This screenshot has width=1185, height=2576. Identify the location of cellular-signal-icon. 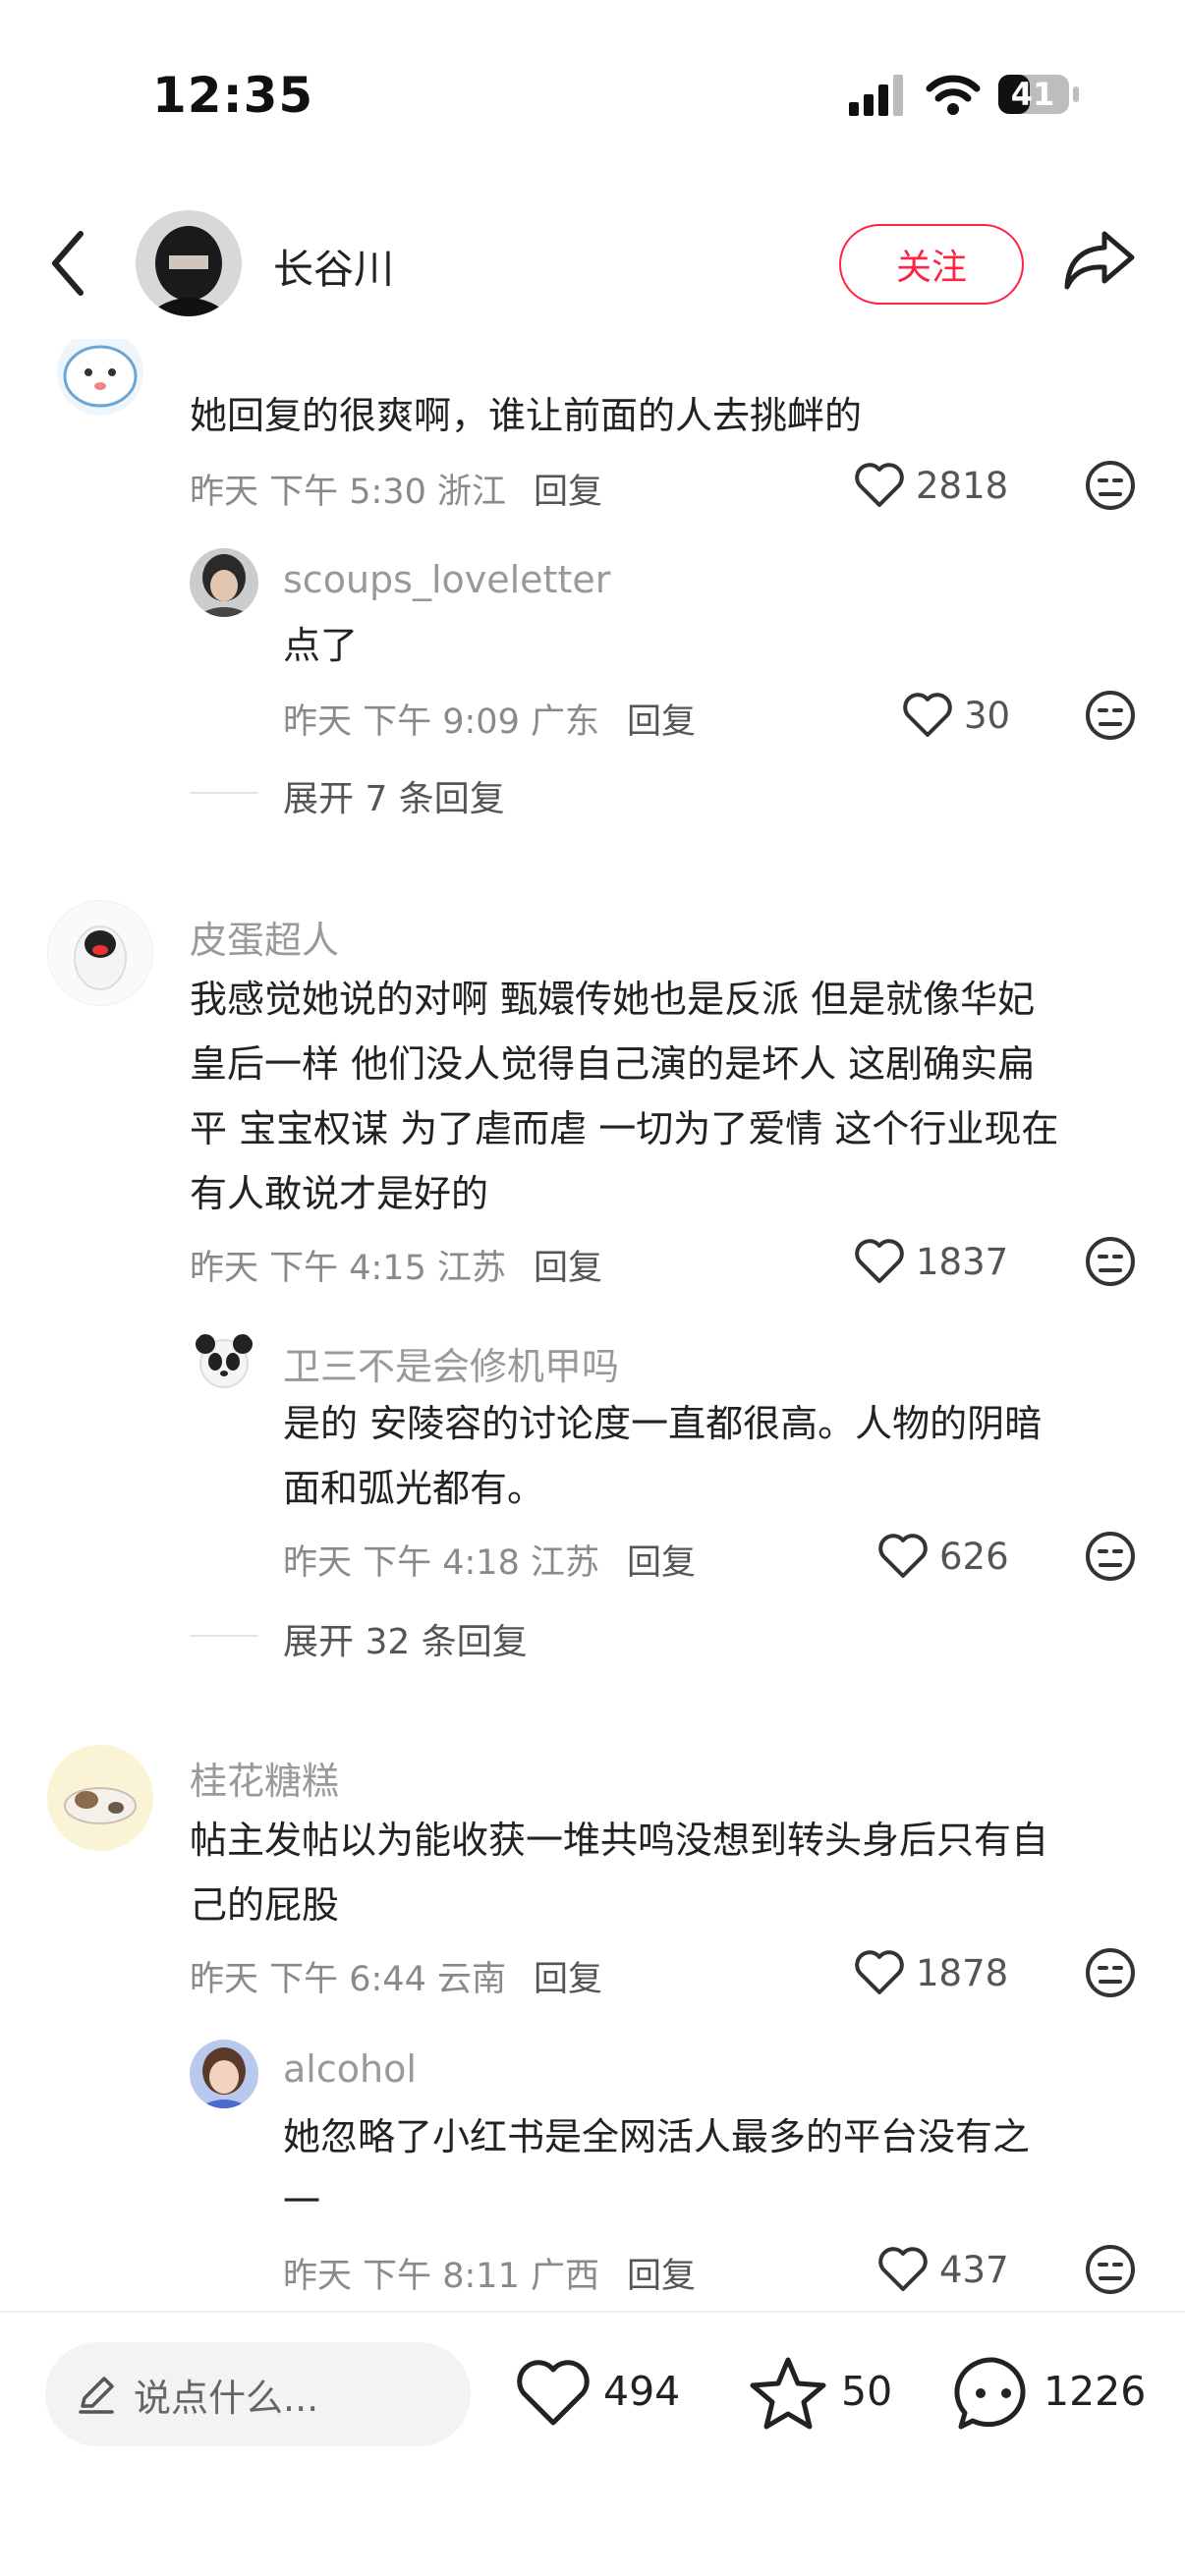
(877, 94).